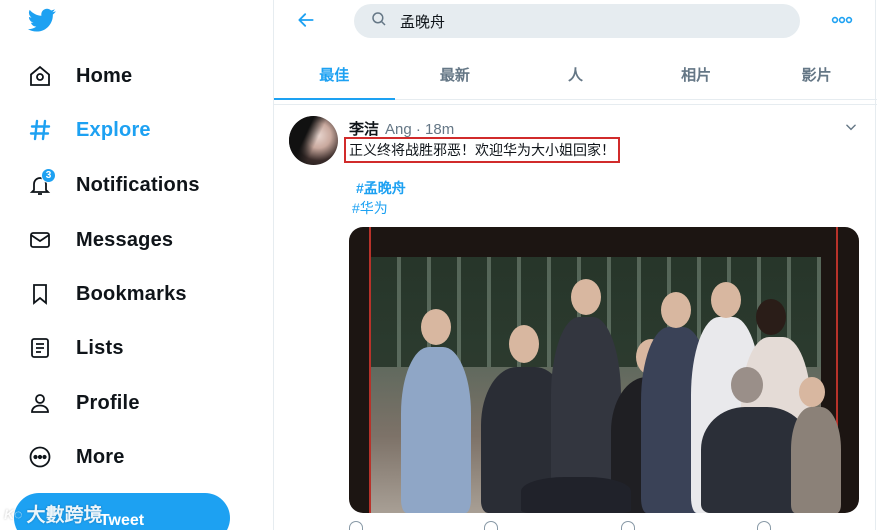 The height and width of the screenshot is (530, 887). Describe the element at coordinates (138, 184) in the screenshot. I see `nav-notifications-label: Notifications` at that location.